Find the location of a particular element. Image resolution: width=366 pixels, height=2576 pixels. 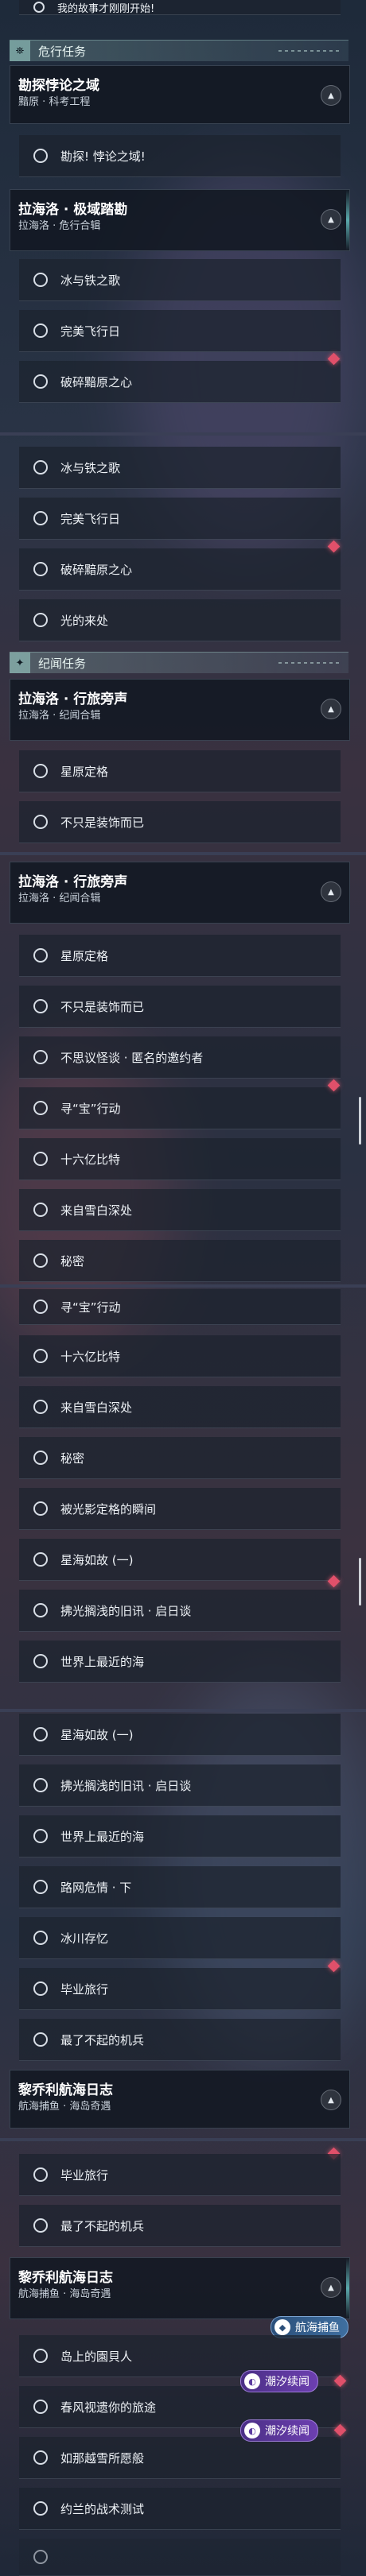

list-item: 路网危情 · 下 is located at coordinates (180, 1887).